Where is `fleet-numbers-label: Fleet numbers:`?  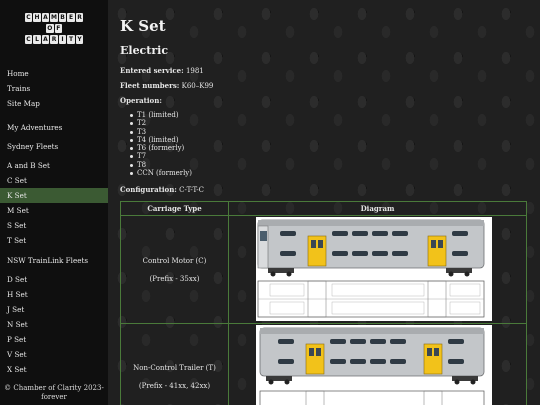 fleet-numbers-label: Fleet numbers: is located at coordinates (150, 85).